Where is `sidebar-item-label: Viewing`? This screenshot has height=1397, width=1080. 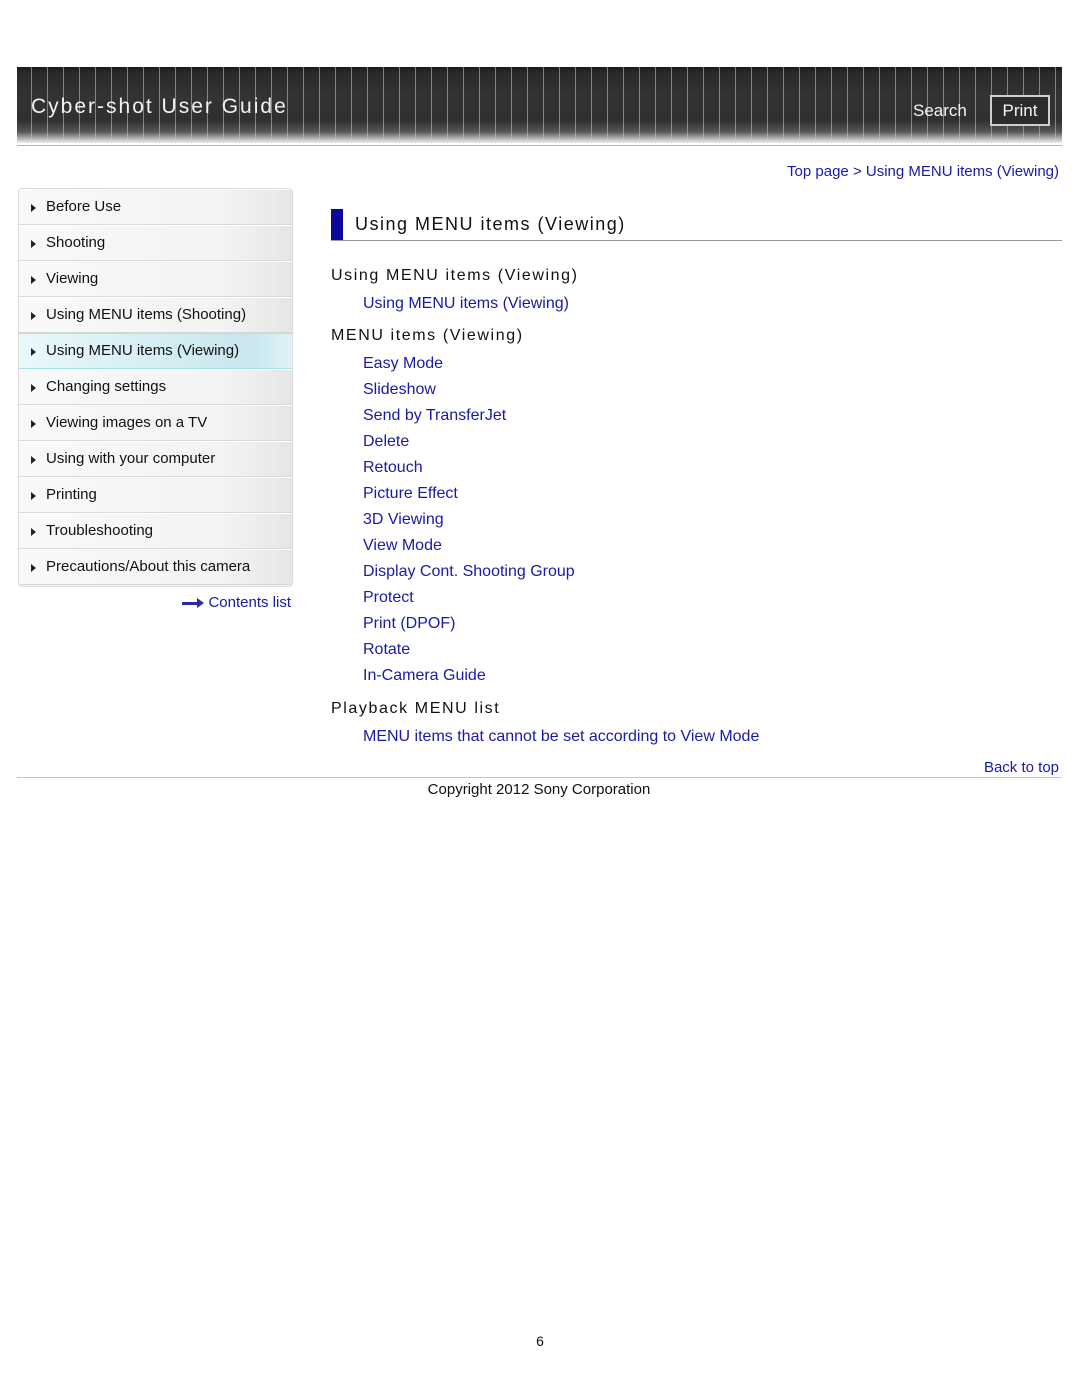
sidebar-item-label: Viewing is located at coordinates (72, 278).